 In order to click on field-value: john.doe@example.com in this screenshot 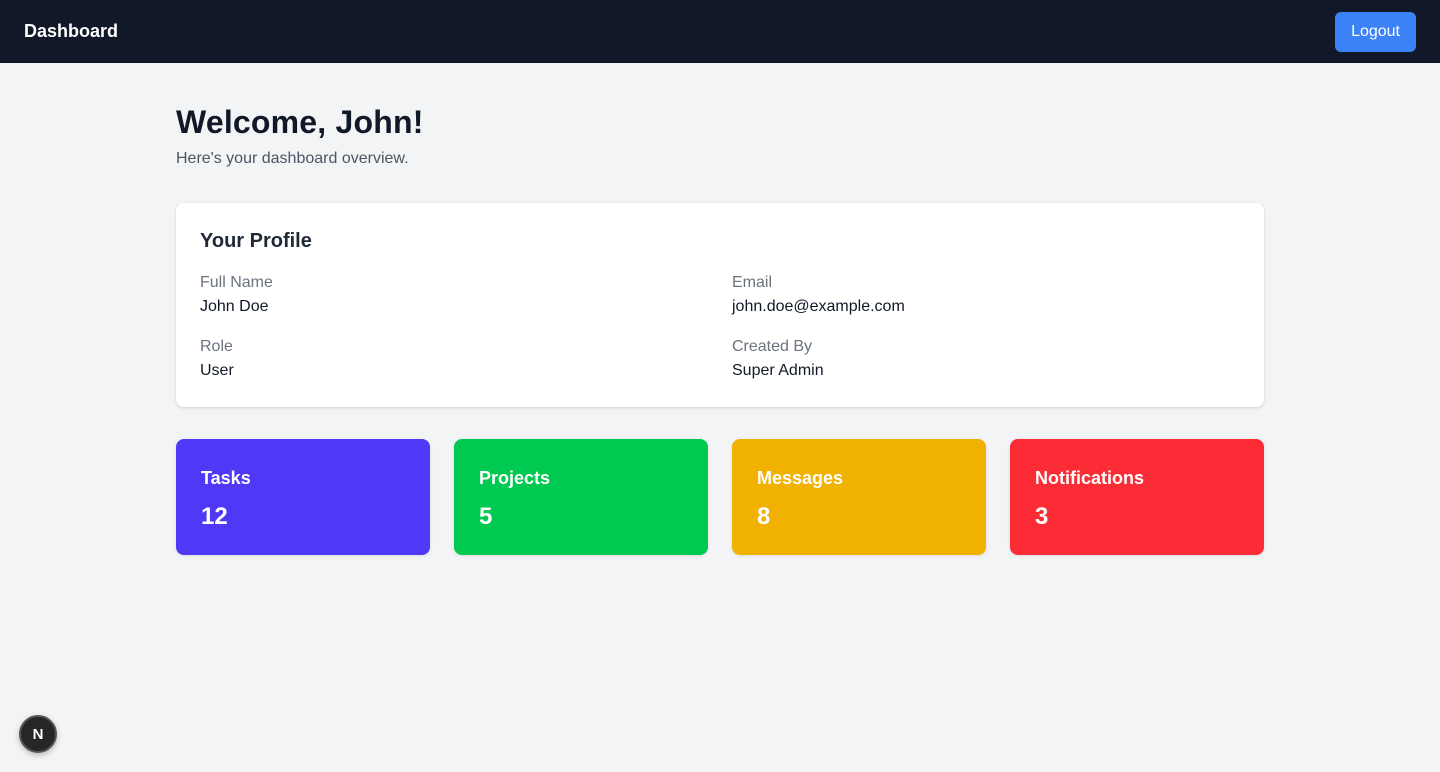, I will do `click(818, 306)`.